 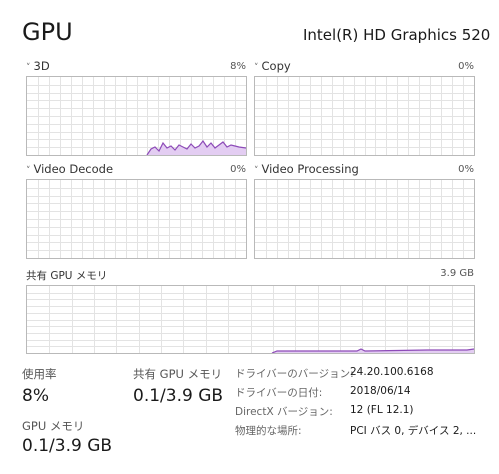 What do you see at coordinates (41, 66) in the screenshot?
I see `engine-3d-label: 3D` at bounding box center [41, 66].